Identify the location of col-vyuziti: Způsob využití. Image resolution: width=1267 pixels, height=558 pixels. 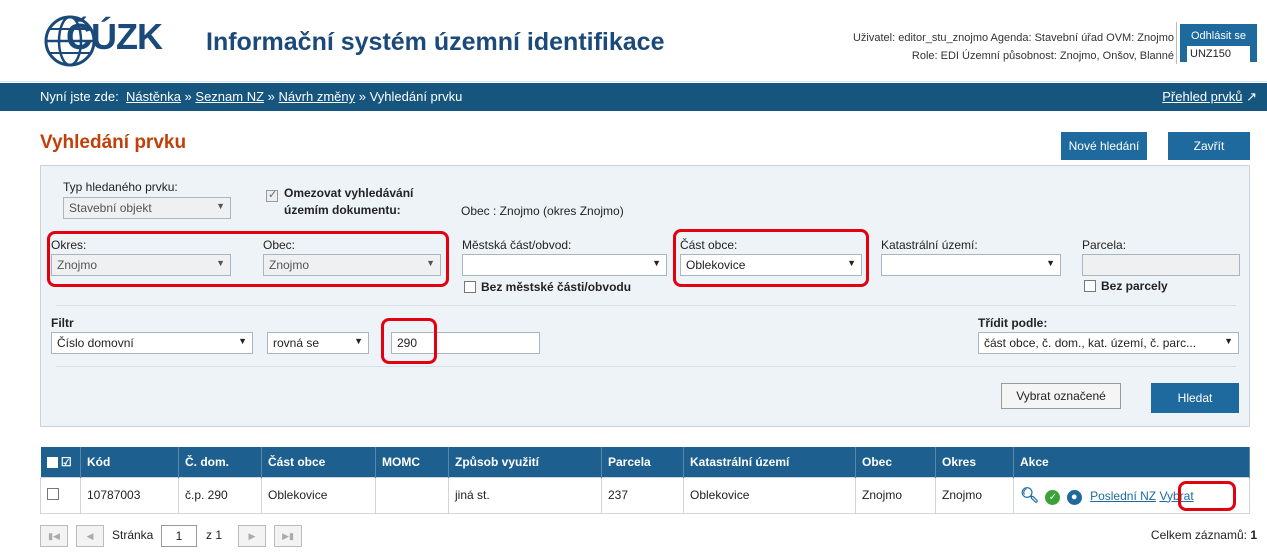
(525, 462).